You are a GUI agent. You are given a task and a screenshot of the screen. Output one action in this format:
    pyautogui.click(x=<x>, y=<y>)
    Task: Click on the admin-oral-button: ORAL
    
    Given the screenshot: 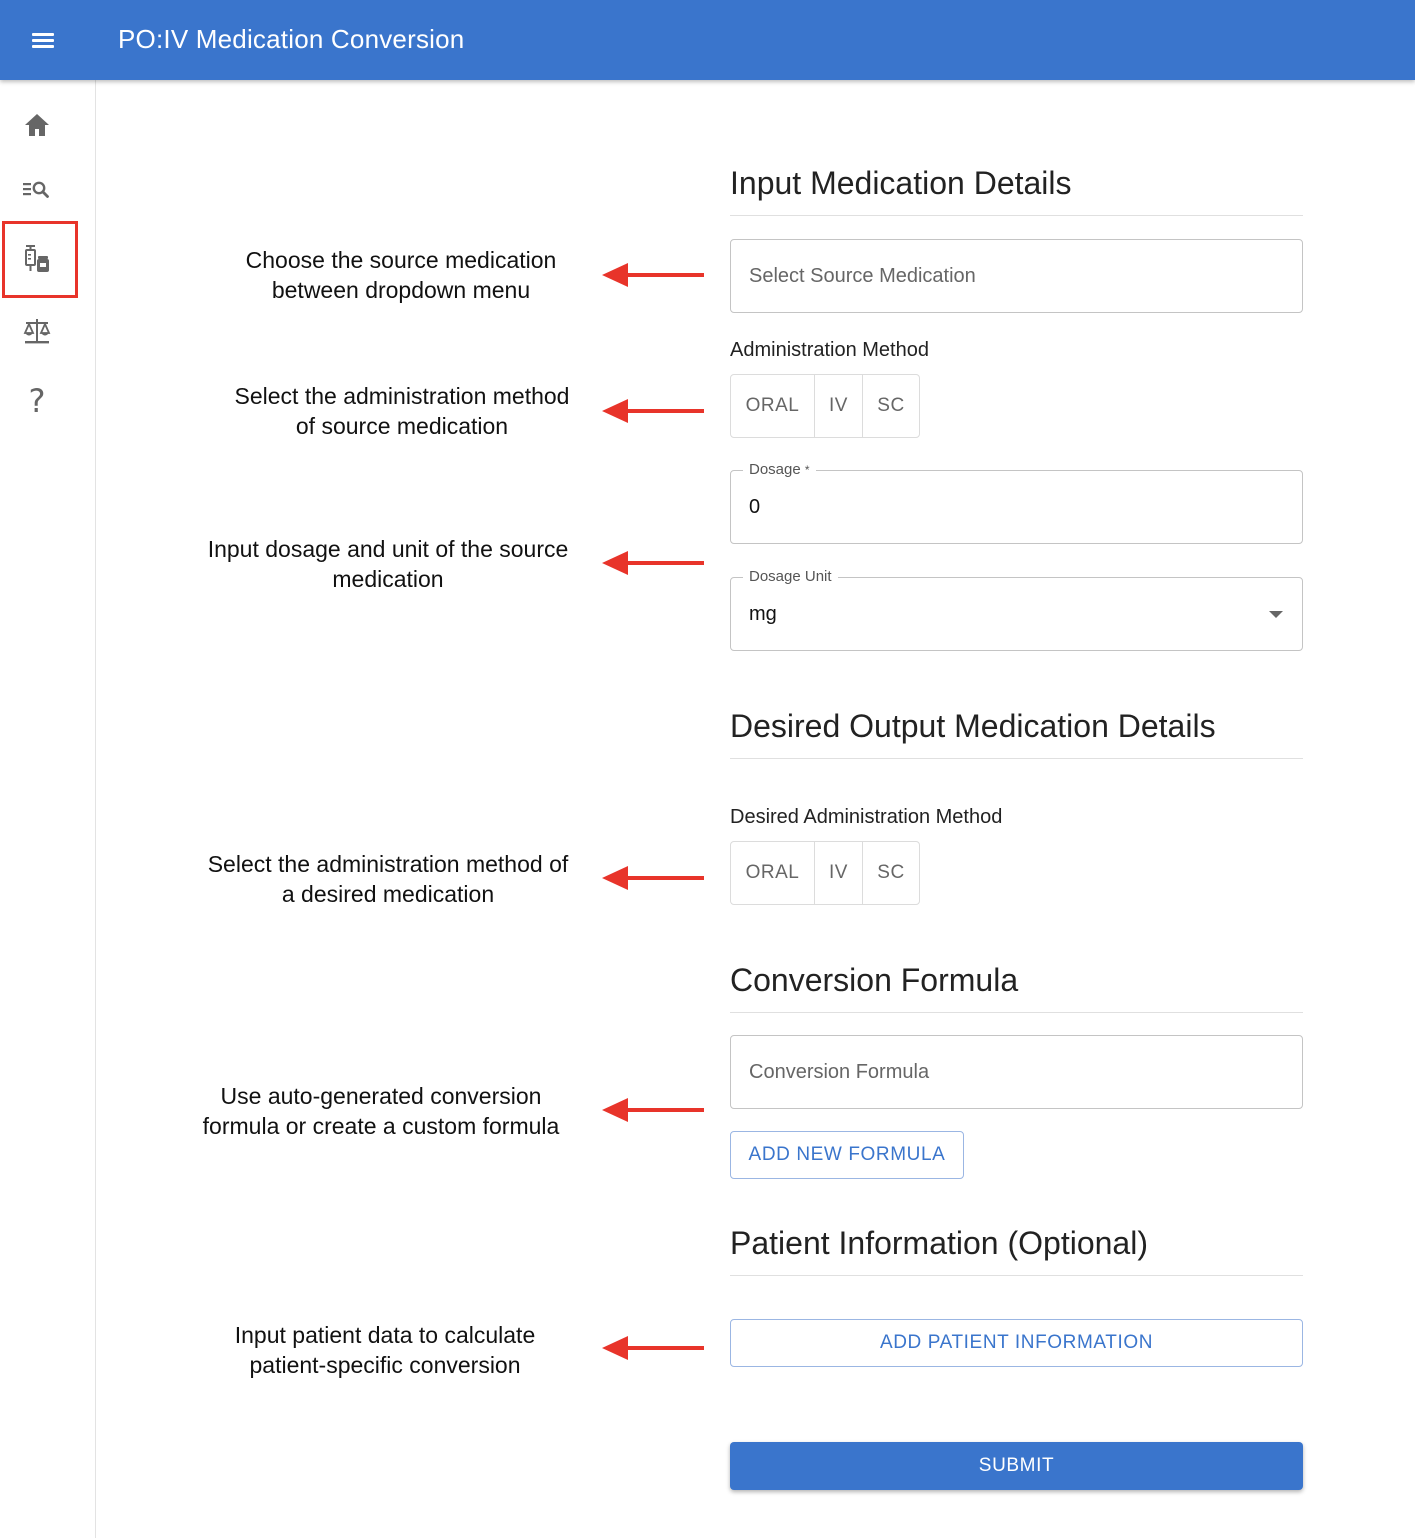 What is the action you would take?
    pyautogui.click(x=773, y=406)
    